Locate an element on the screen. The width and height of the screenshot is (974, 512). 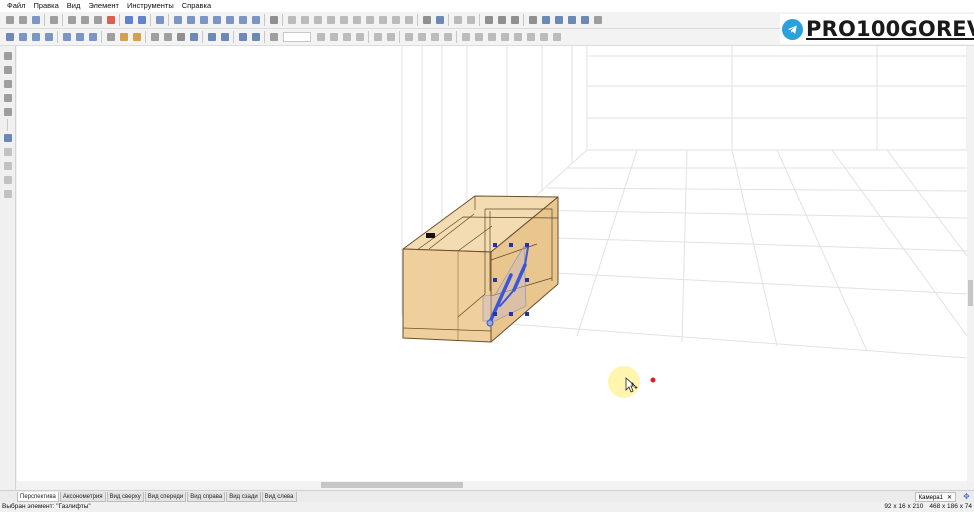
tab-view-0: Перспектива is located at coordinates (38, 496).